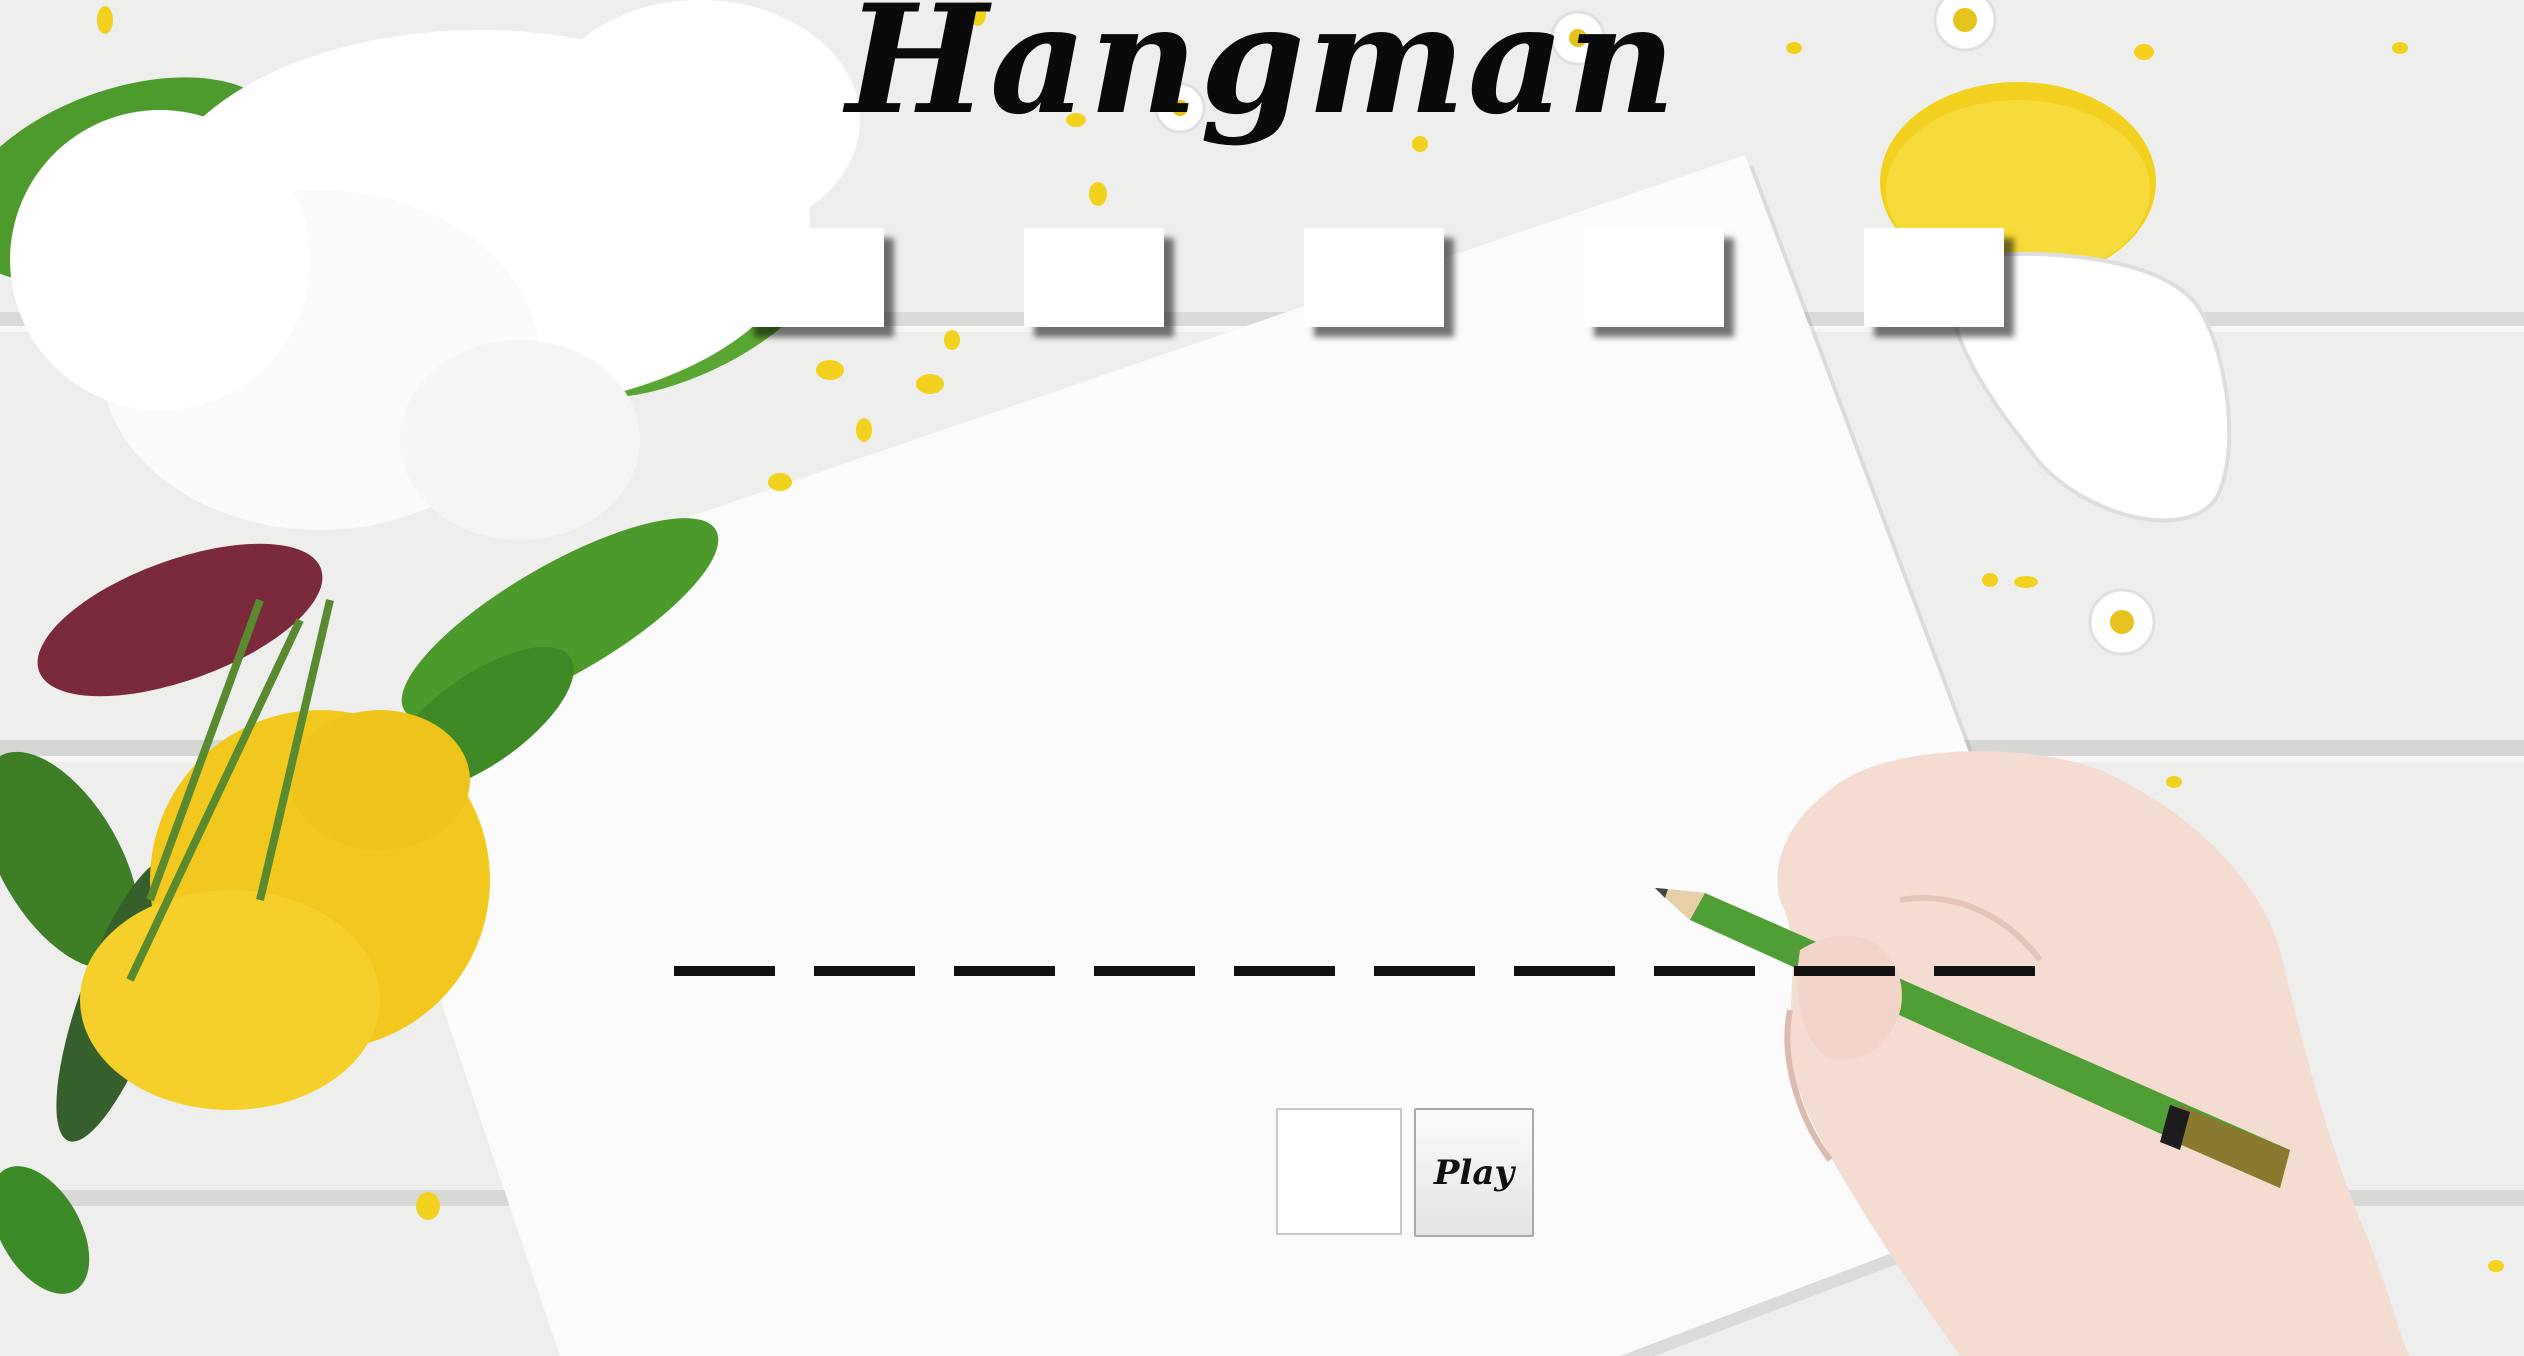 The height and width of the screenshot is (1356, 2524). I want to click on letter-input, so click(1339, 1171).